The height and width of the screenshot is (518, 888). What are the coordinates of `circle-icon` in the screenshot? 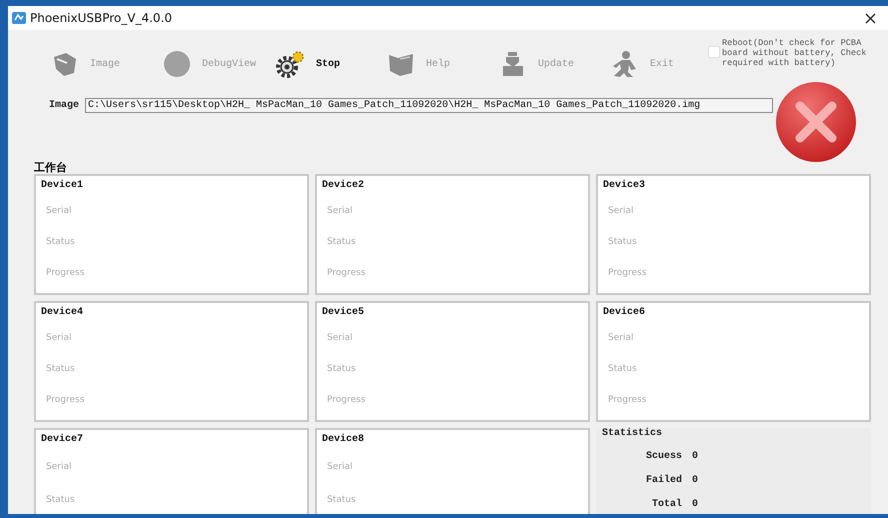 It's located at (177, 64).